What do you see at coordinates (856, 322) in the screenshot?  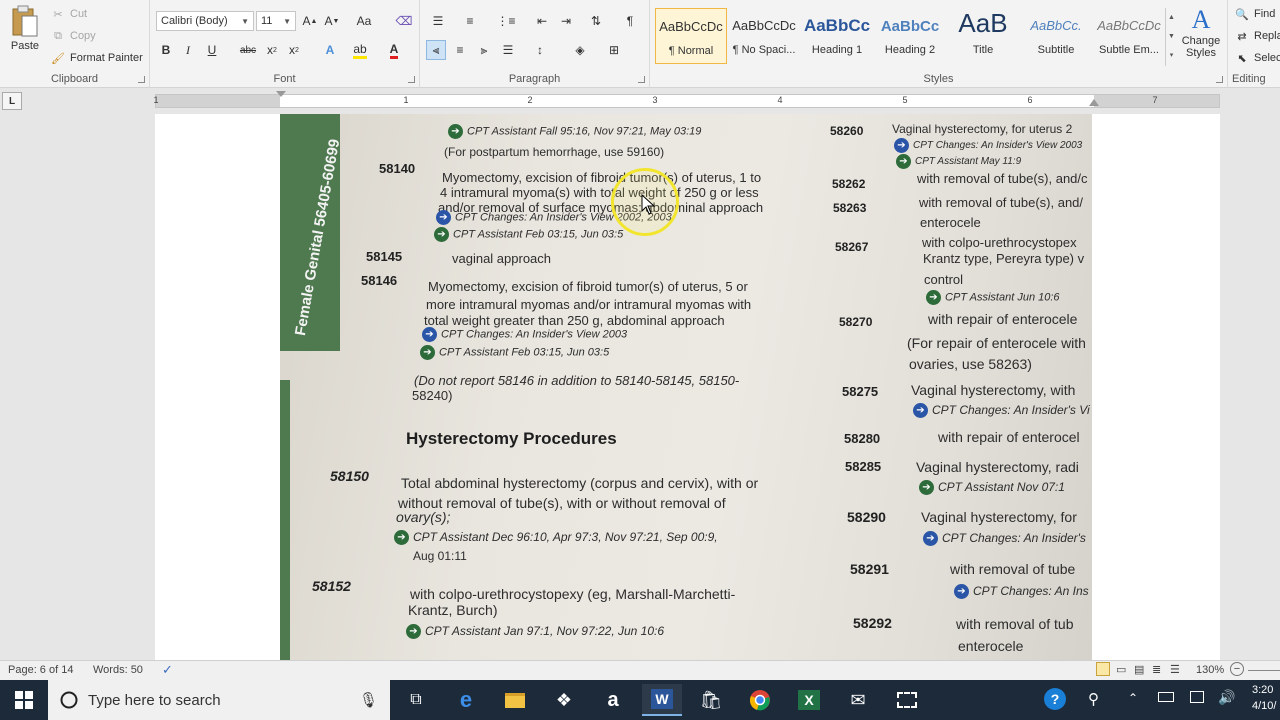 I see `cpt-code: 58270` at bounding box center [856, 322].